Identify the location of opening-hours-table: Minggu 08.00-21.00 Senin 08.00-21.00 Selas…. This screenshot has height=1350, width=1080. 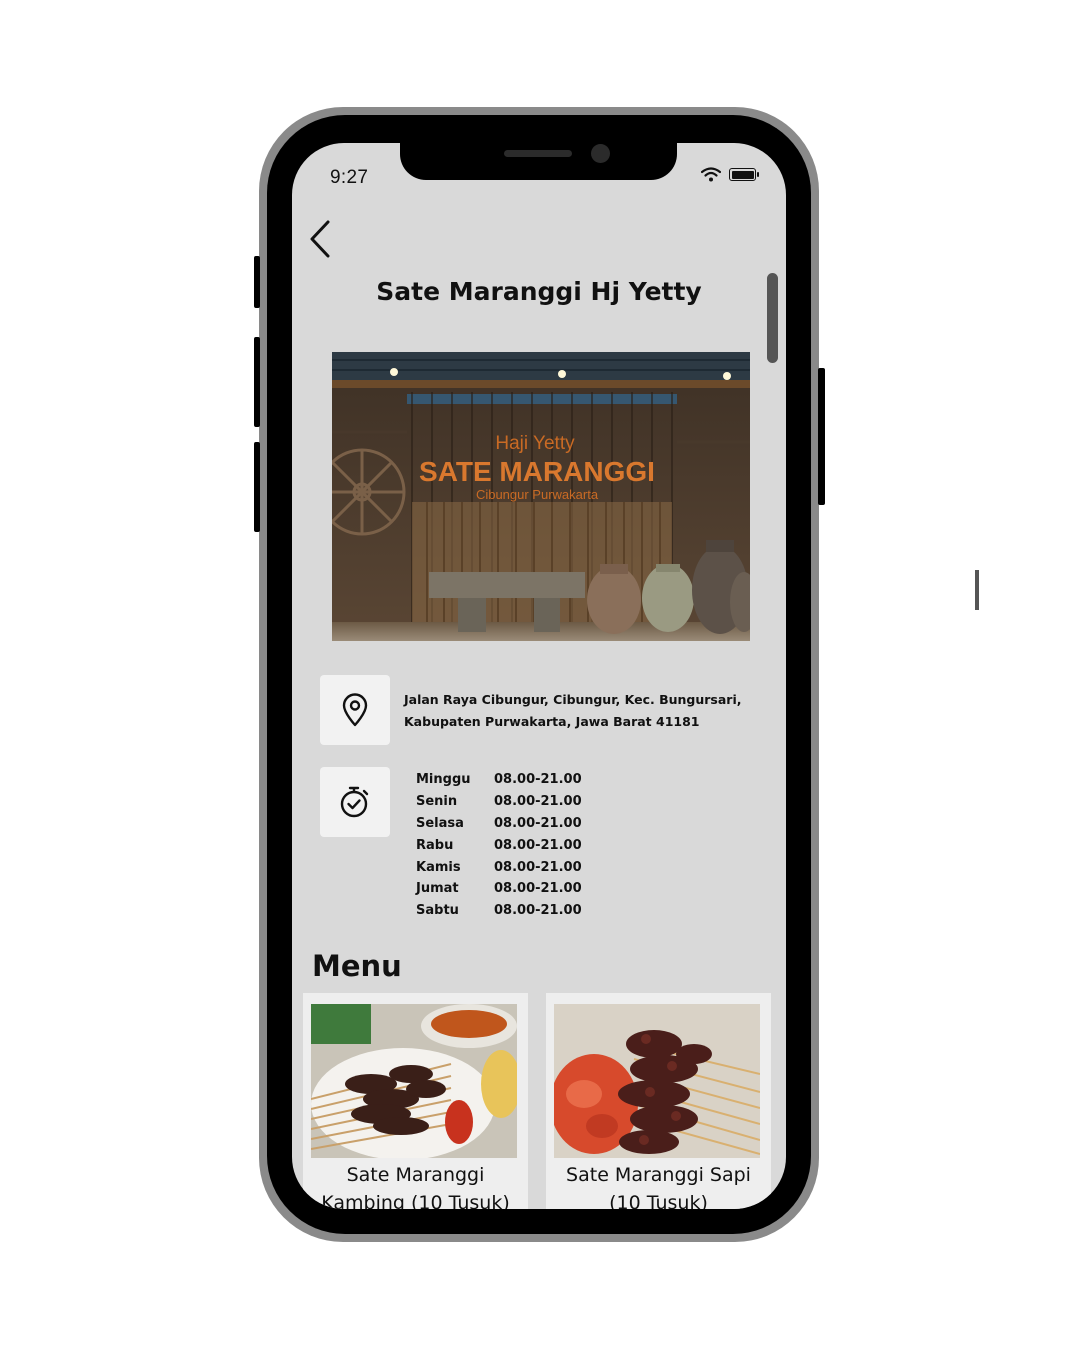
(499, 845).